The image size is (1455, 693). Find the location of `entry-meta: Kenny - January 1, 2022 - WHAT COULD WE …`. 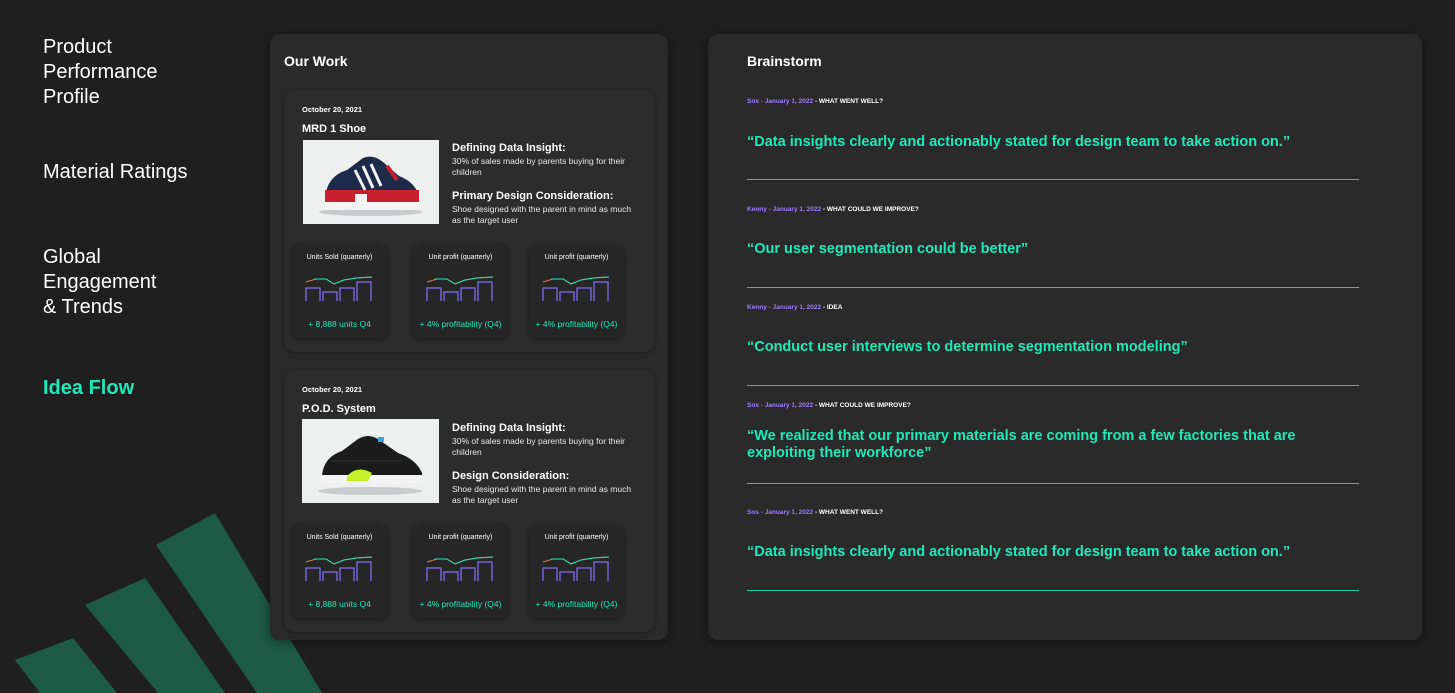

entry-meta: Kenny - January 1, 2022 - WHAT COULD WE … is located at coordinates (833, 209).